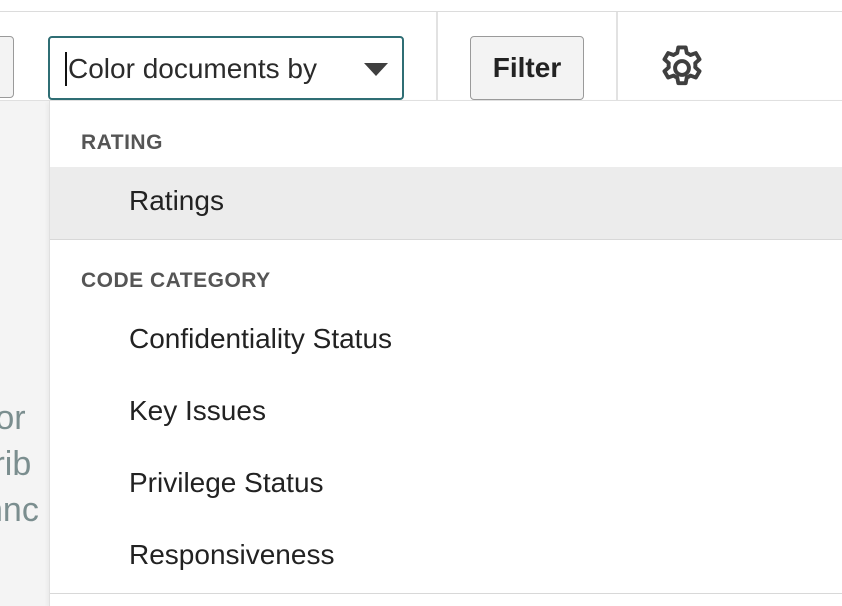  Describe the element at coordinates (16, 464) in the screenshot. I see `document-text-fragment: trib` at that location.